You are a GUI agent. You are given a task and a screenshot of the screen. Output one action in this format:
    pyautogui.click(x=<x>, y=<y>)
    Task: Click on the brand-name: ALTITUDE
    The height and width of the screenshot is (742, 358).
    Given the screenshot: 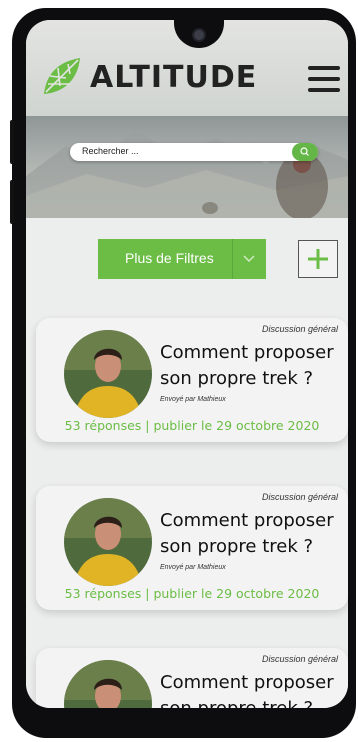 What is the action you would take?
    pyautogui.click(x=174, y=77)
    